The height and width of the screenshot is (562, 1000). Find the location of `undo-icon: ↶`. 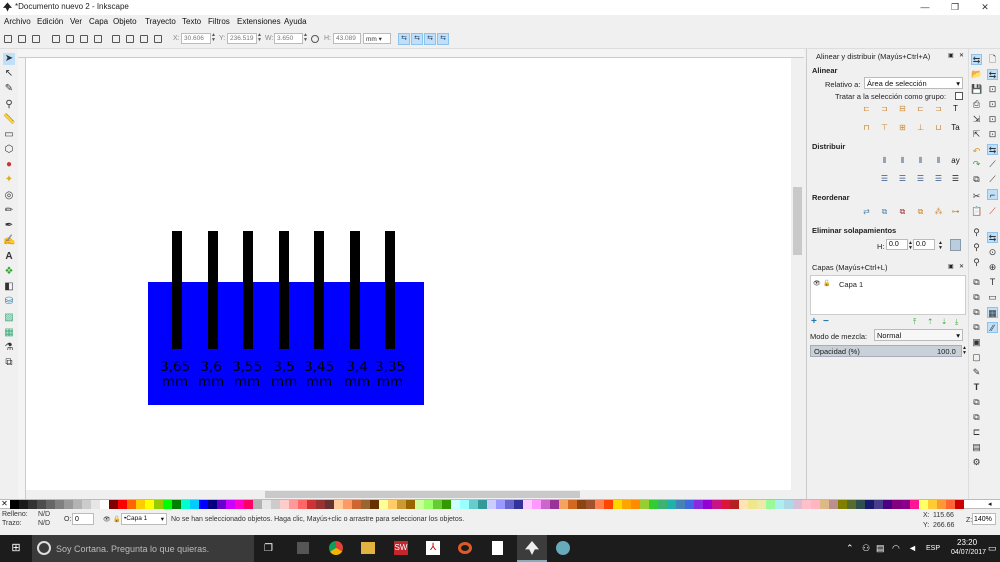

undo-icon: ↶ is located at coordinates (976, 151).